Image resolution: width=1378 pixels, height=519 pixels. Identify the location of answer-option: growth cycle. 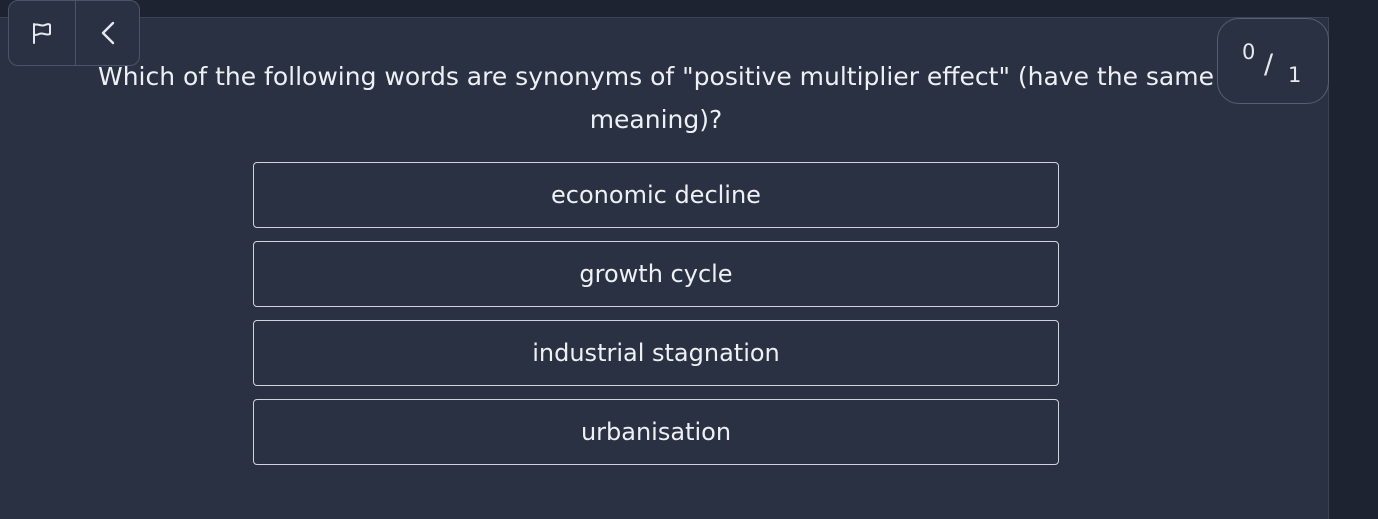
(656, 274).